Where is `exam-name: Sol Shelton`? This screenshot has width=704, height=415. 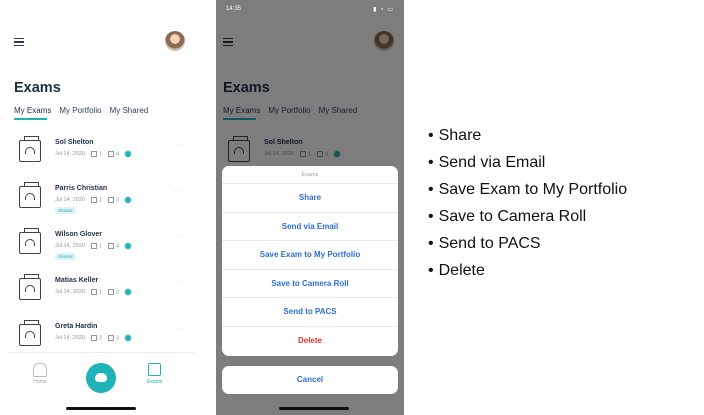 exam-name: Sol Shelton is located at coordinates (74, 142).